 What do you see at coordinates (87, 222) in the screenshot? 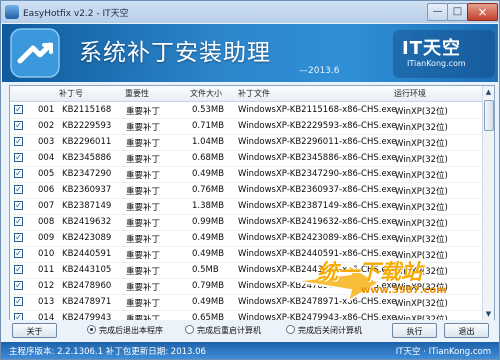
I see `row-kb: KB2419632` at bounding box center [87, 222].